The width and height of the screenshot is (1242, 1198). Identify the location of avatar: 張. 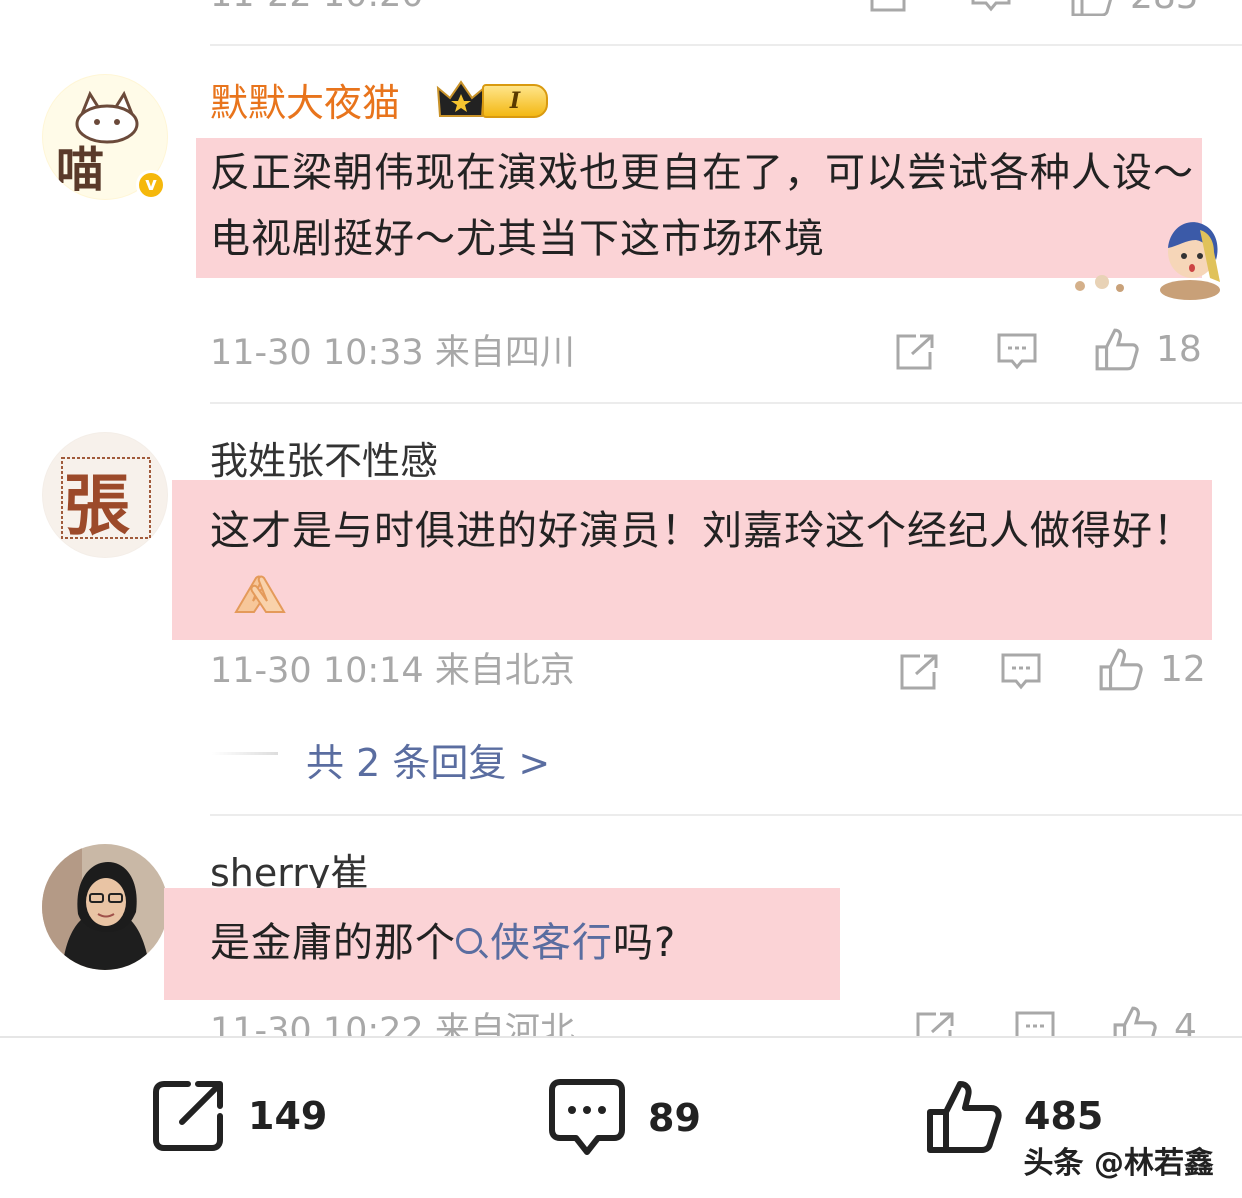
(105, 495).